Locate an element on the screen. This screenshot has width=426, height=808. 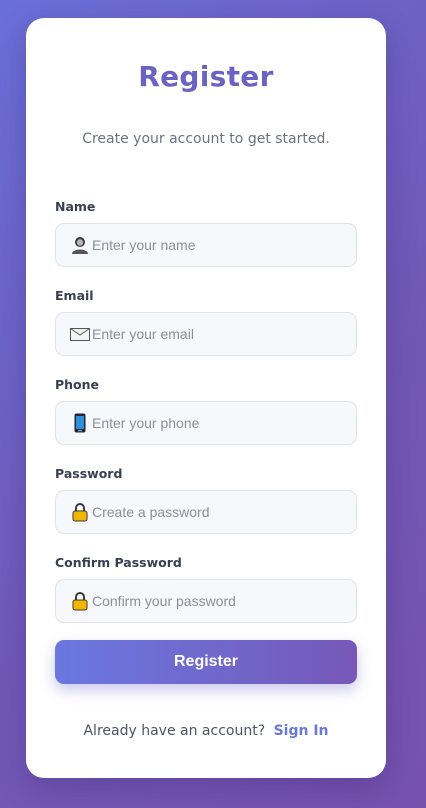
confirm-password-label: Confirm Password is located at coordinates (118, 562).